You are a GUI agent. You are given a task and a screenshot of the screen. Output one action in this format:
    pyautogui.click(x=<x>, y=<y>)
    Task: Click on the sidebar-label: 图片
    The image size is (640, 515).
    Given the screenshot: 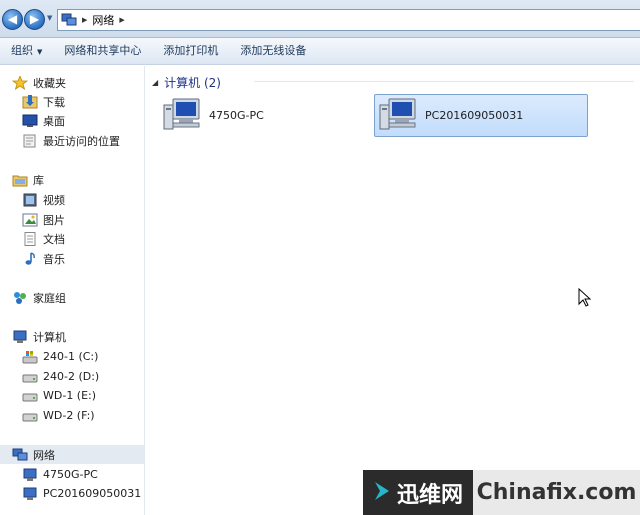 What is the action you would take?
    pyautogui.click(x=54, y=220)
    